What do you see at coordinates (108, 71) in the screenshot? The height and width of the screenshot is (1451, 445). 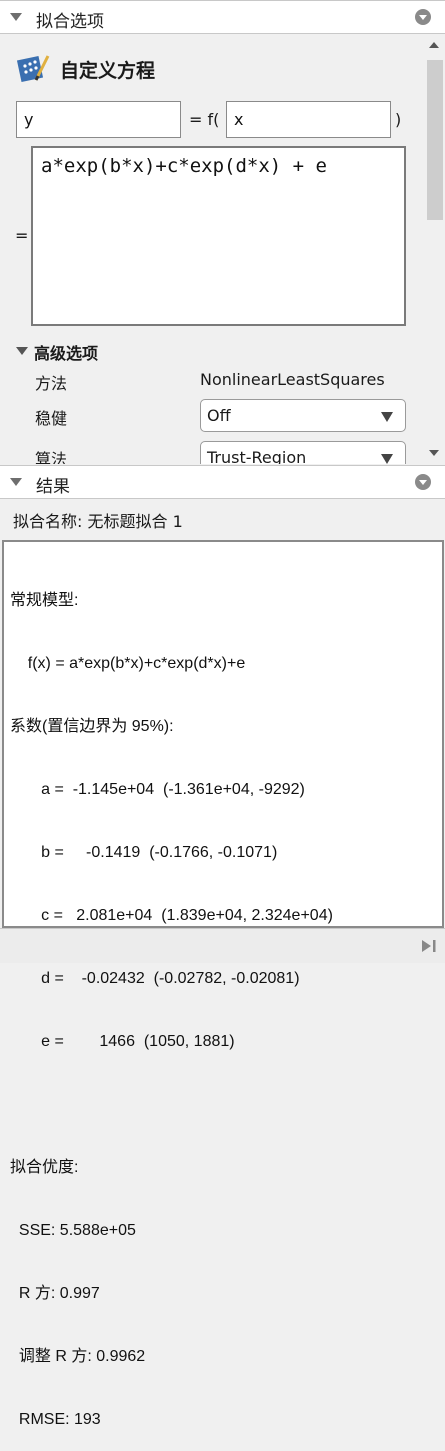 I see `equation-type-title: 自定义方程` at bounding box center [108, 71].